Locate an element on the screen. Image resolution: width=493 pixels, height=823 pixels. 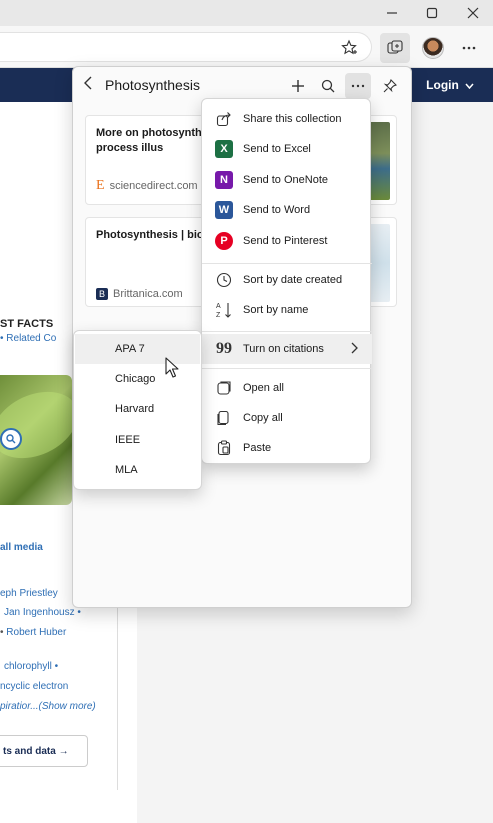
maximize-icon is located at coordinates (432, 13).